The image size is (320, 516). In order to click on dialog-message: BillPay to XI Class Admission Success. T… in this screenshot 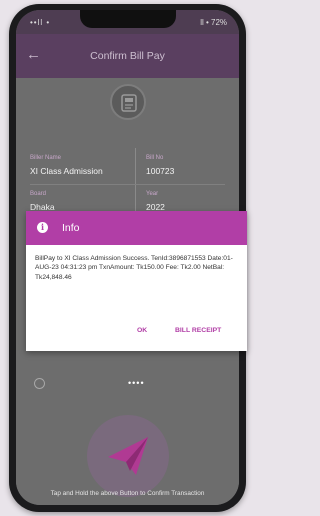, I will do `click(134, 268)`.